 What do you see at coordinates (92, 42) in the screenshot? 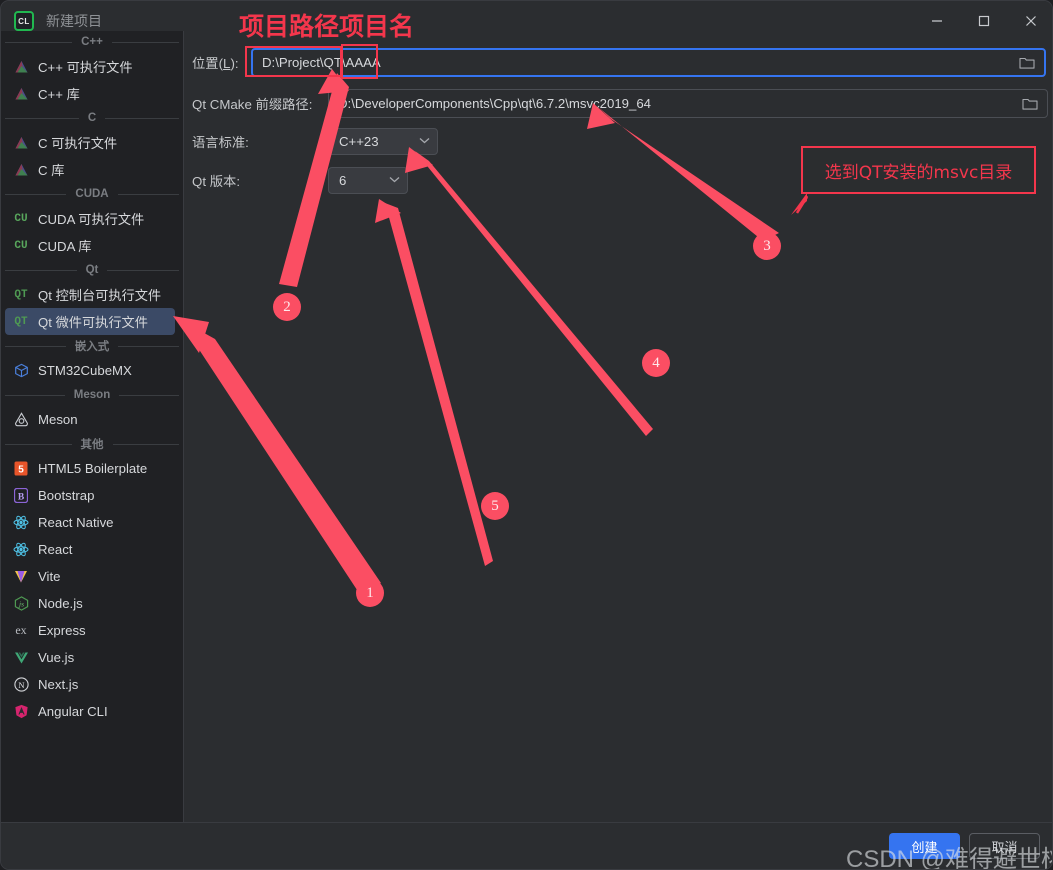
I see `sidebar-group-header: C++` at bounding box center [92, 42].